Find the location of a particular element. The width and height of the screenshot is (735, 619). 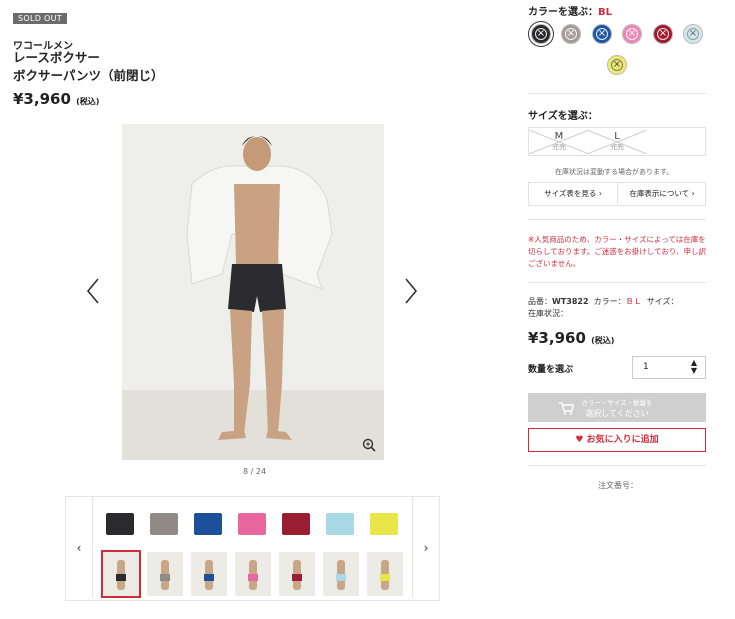

chevron-right-icon is located at coordinates (411, 291).